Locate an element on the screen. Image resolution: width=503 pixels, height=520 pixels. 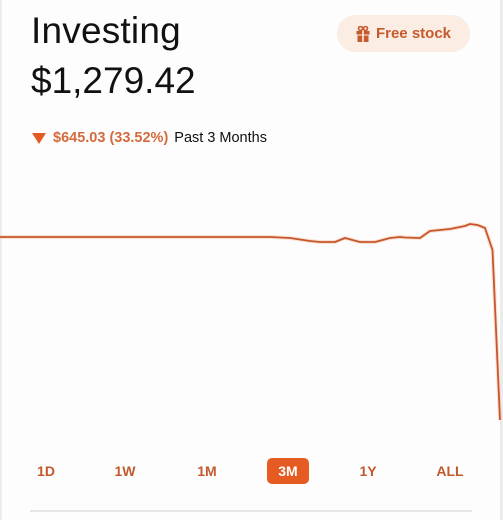
section-divider is located at coordinates (251, 511).